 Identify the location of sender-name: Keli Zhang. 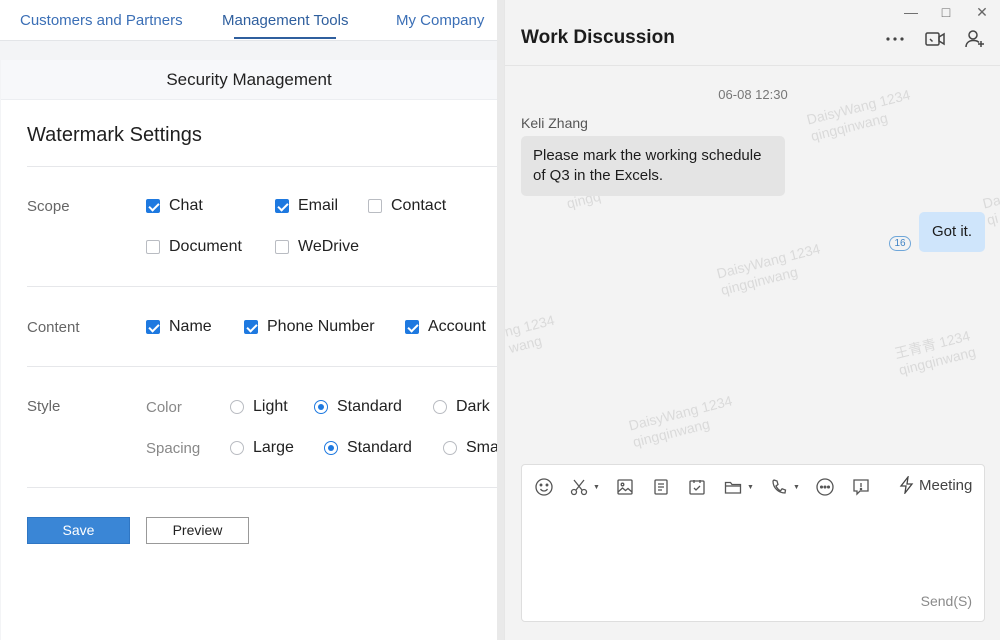
(554, 123).